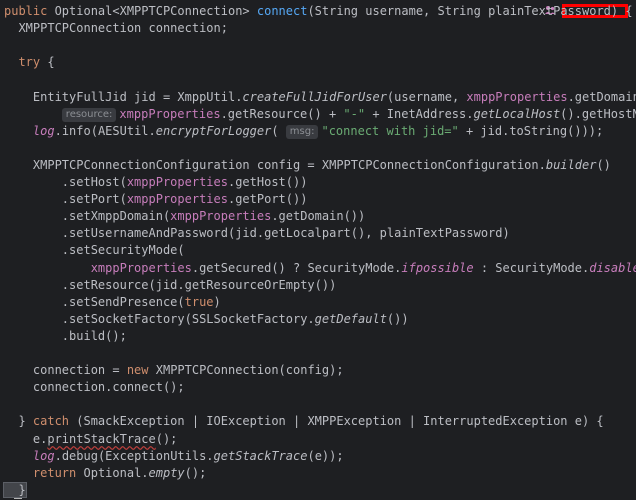 This screenshot has height=500, width=636. What do you see at coordinates (426, 96) in the screenshot?
I see `code-token: (username,` at bounding box center [426, 96].